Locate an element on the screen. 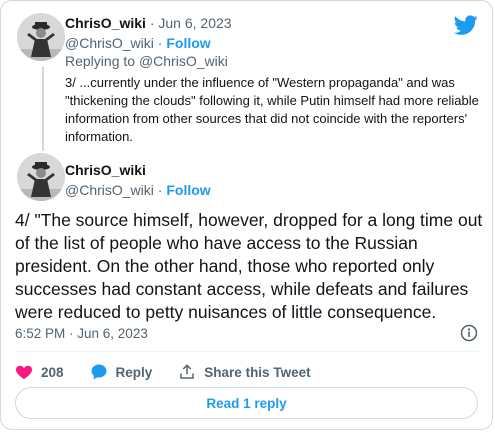 Image resolution: width=495 pixels, height=432 pixels. share-button: Share this Tweet is located at coordinates (244, 372).